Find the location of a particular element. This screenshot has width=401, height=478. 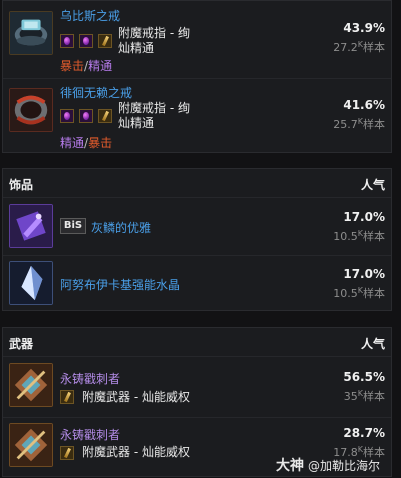

crystal-icon is located at coordinates (31, 283).